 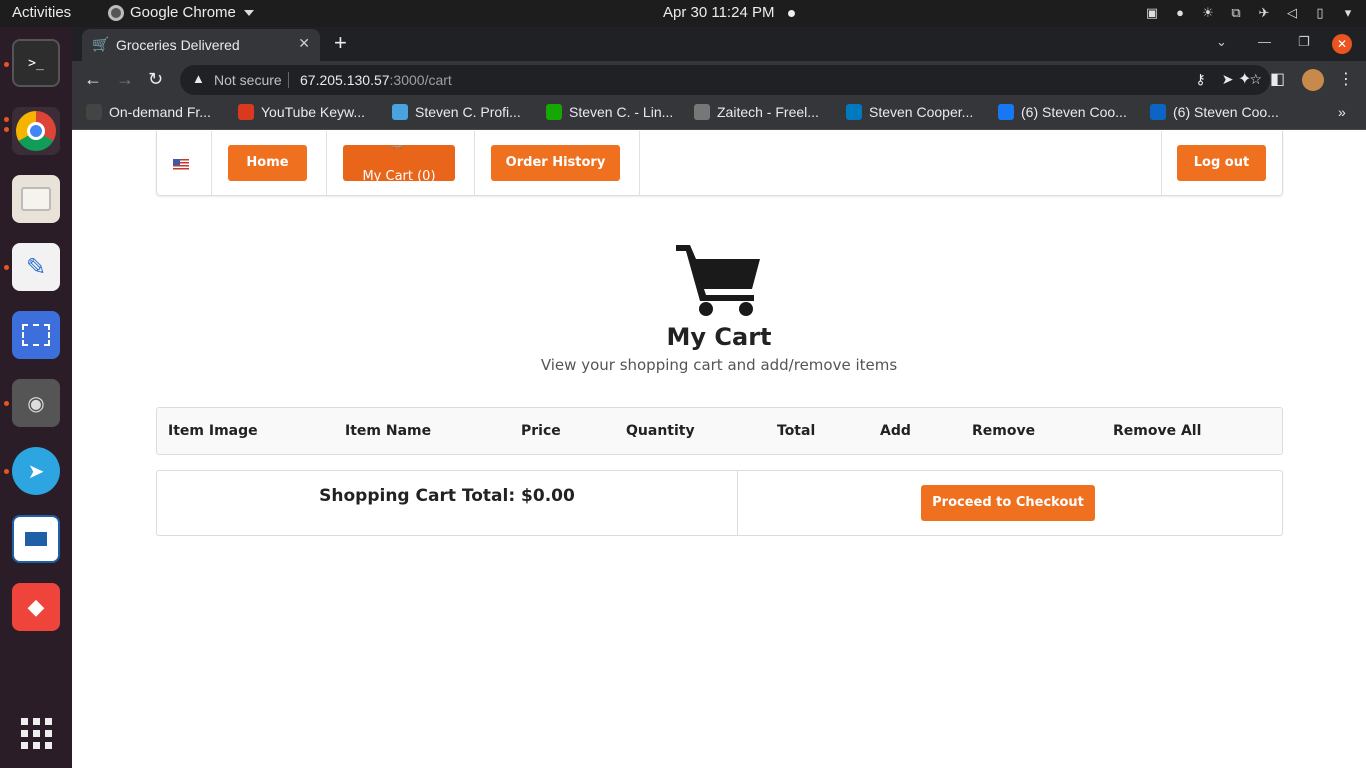 I want to click on language-cell, so click(x=184, y=163).